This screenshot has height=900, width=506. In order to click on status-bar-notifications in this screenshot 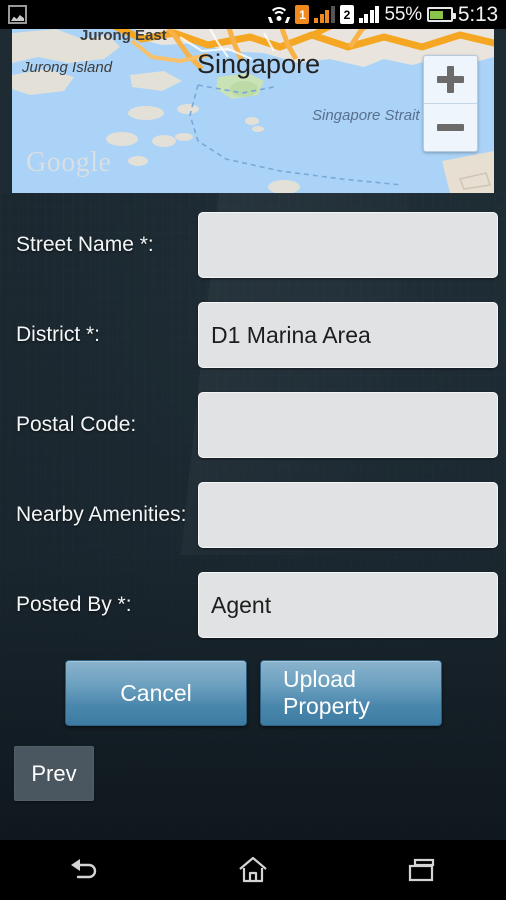, I will do `click(17, 14)`.